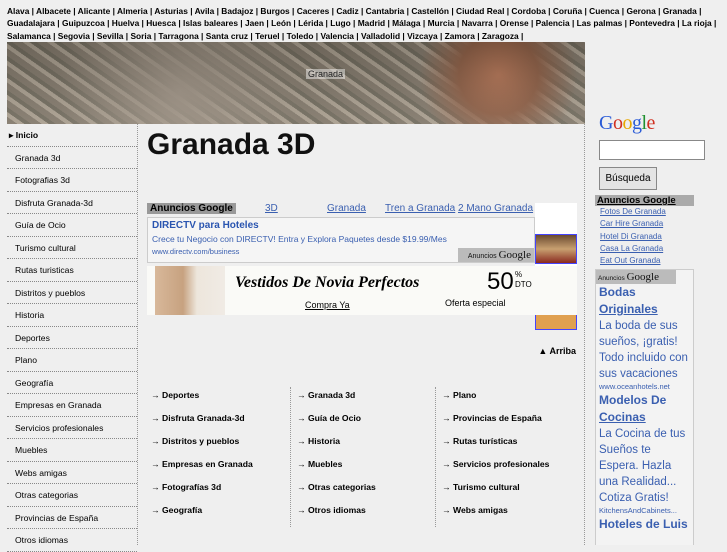  Describe the element at coordinates (237, 11) in the screenshot. I see `province-link: Badajoz` at that location.